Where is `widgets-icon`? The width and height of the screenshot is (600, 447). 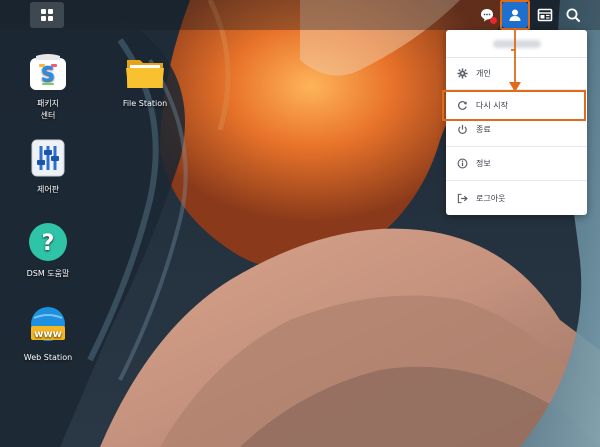
widgets-icon is located at coordinates (545, 15).